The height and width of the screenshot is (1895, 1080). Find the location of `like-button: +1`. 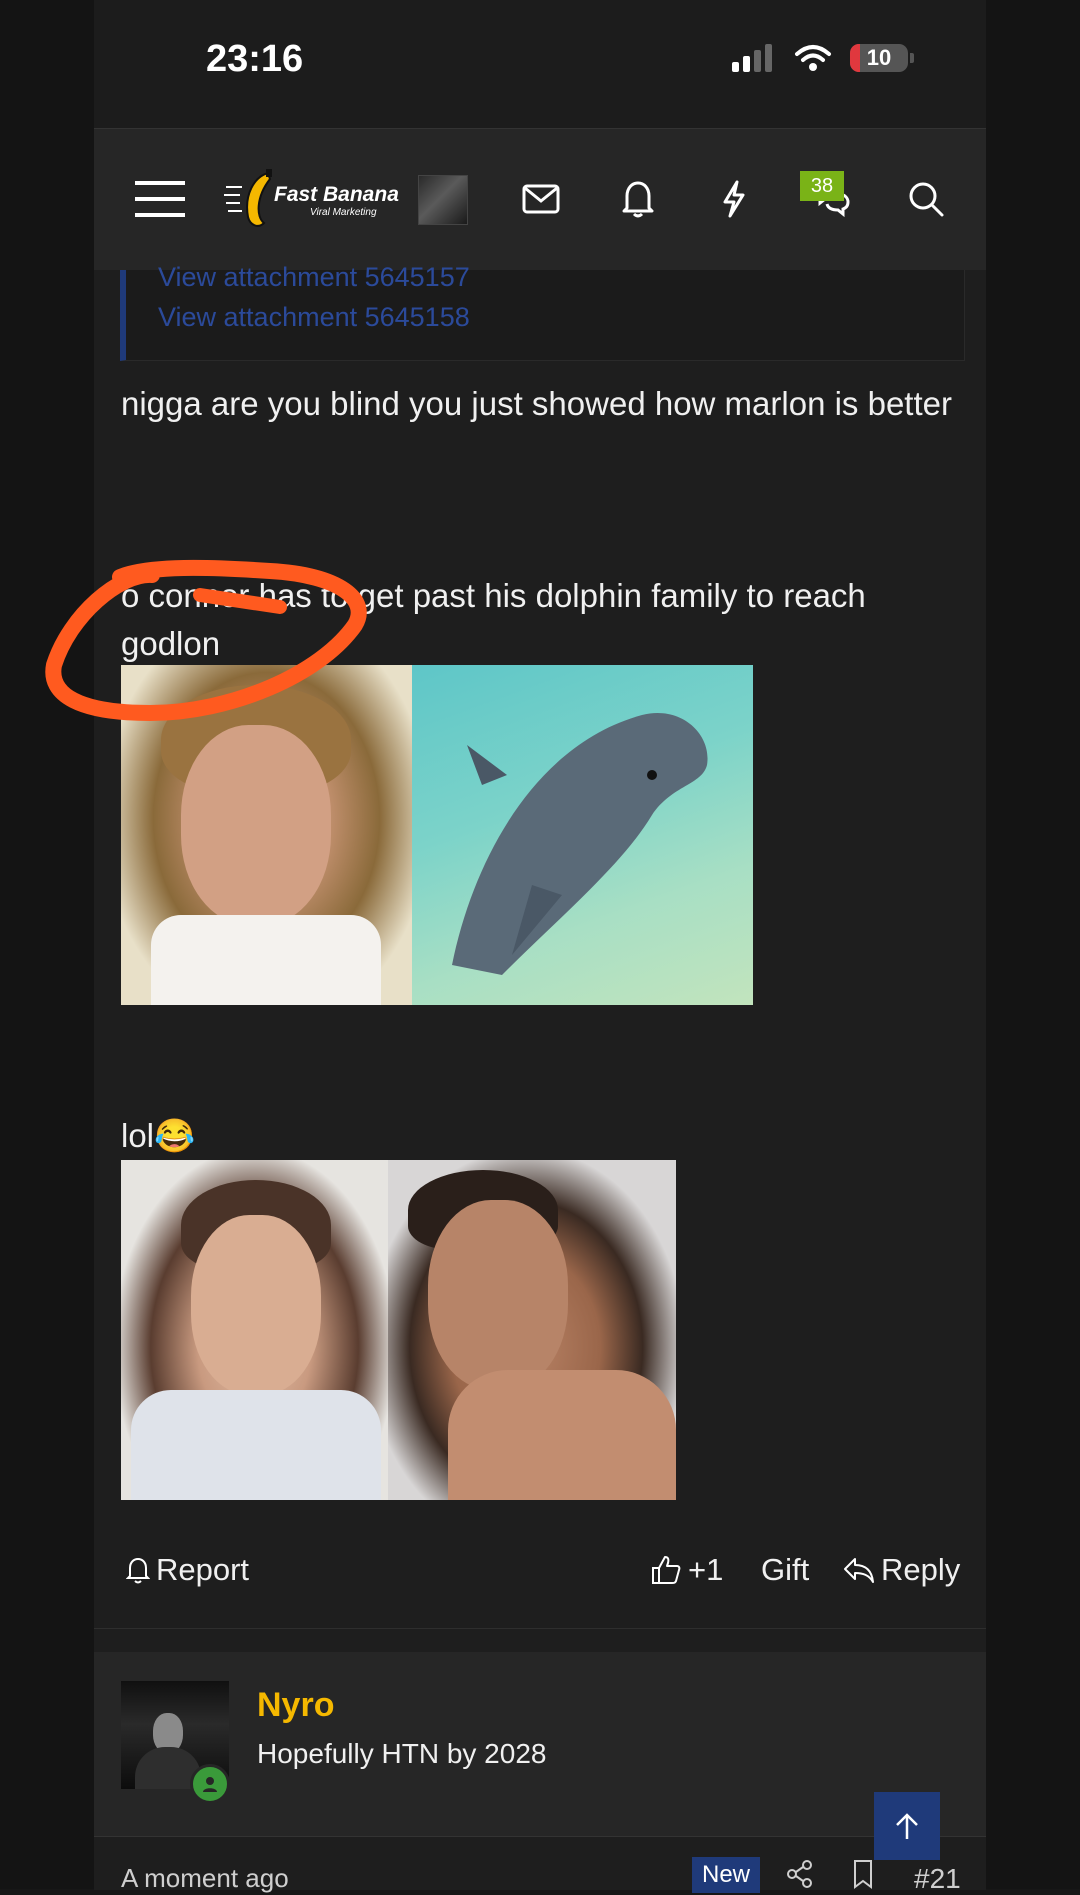

like-button: +1 is located at coordinates (686, 1570).